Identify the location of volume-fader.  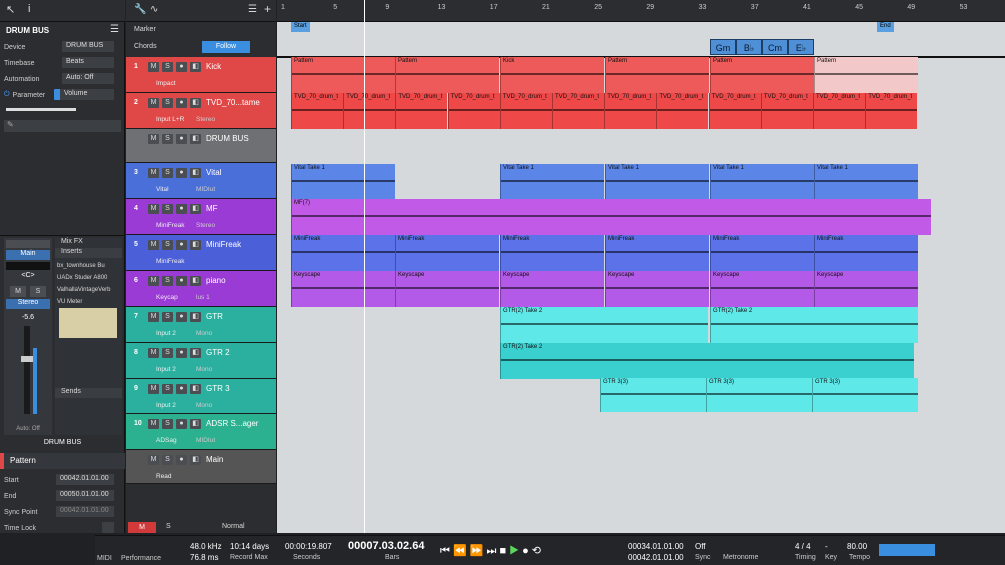
(27, 370).